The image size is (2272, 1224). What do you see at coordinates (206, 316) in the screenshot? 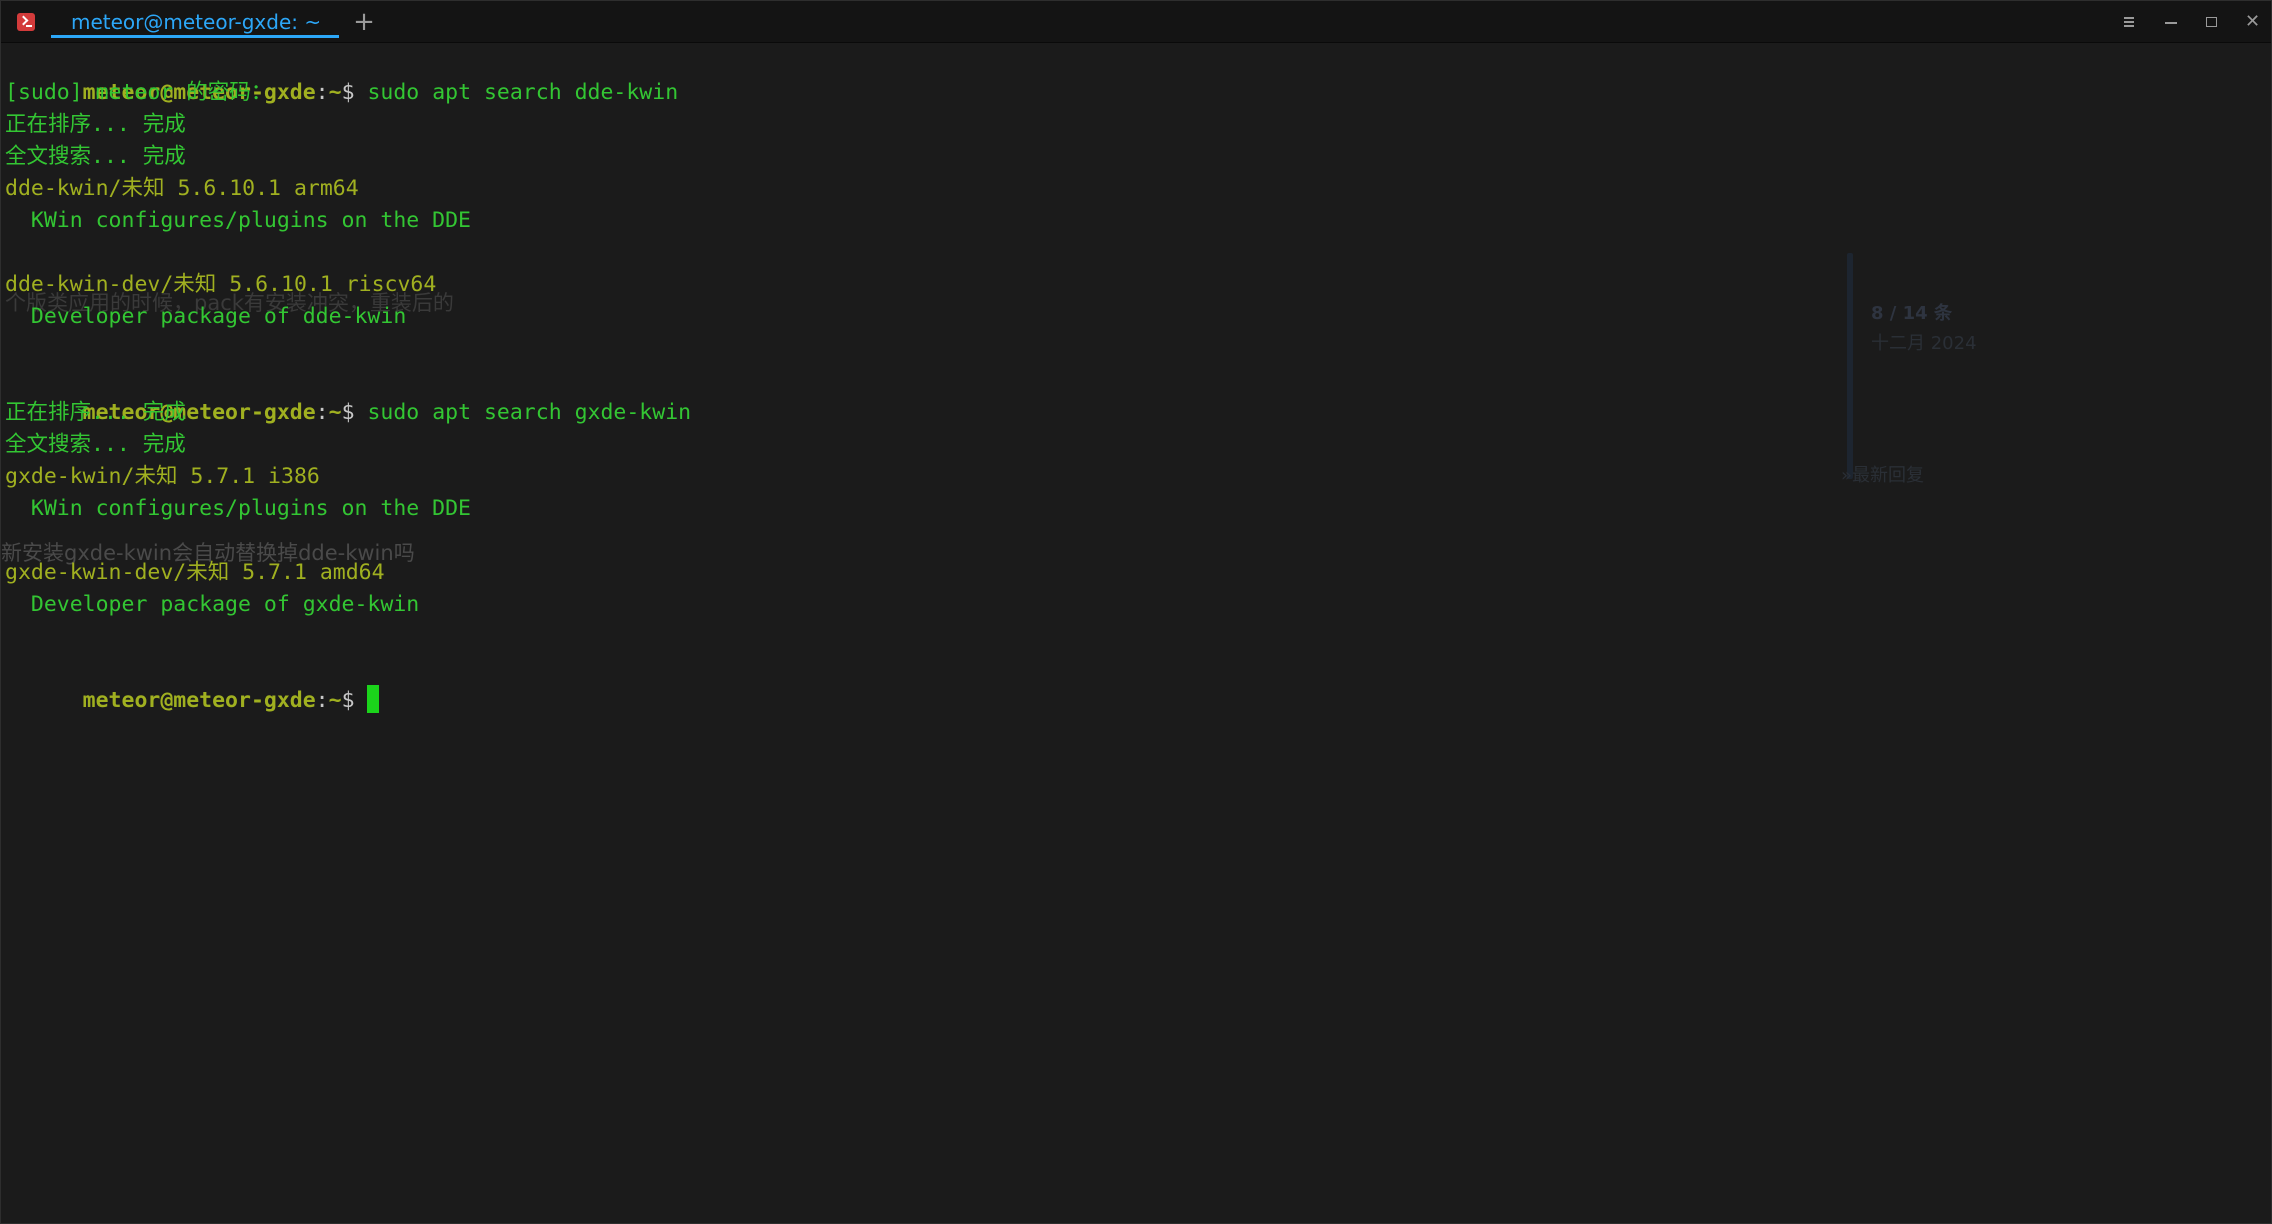
I see `terminal-line-9: Developer package of dde-kwin` at bounding box center [206, 316].